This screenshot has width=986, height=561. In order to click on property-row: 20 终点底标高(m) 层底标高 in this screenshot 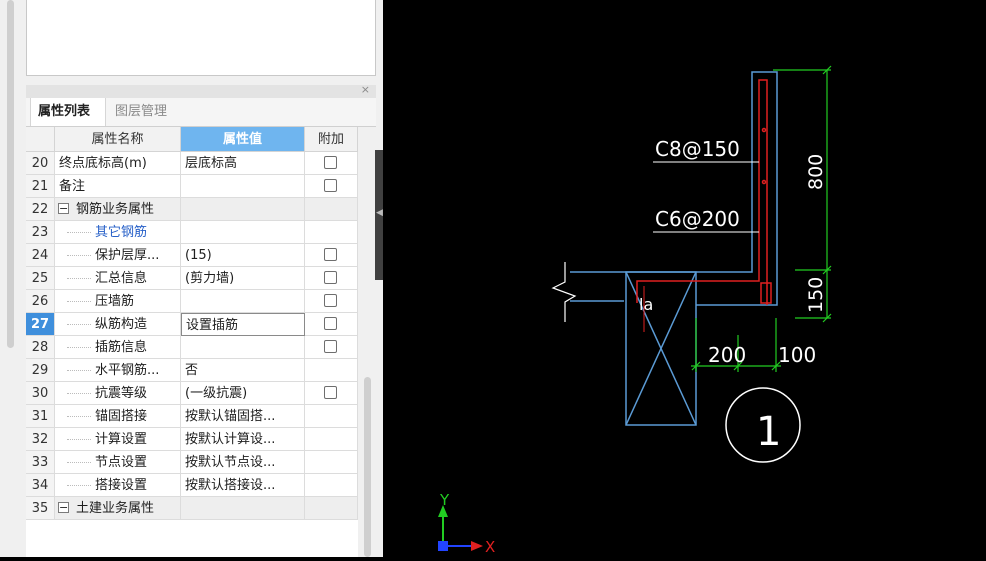, I will do `click(192, 163)`.